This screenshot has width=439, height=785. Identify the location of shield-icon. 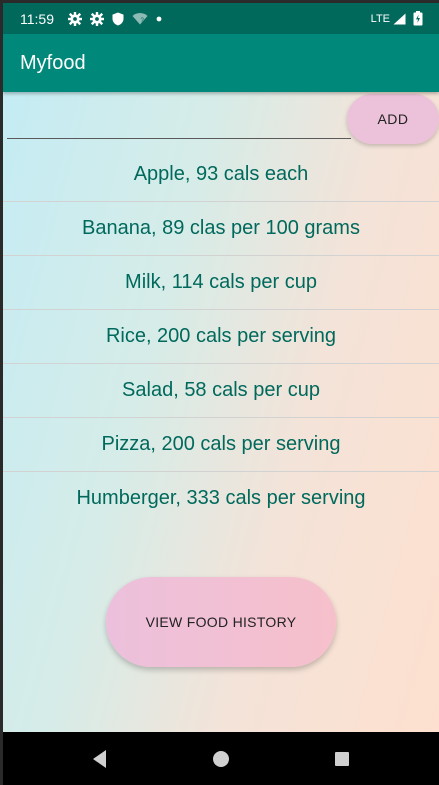
(118, 18).